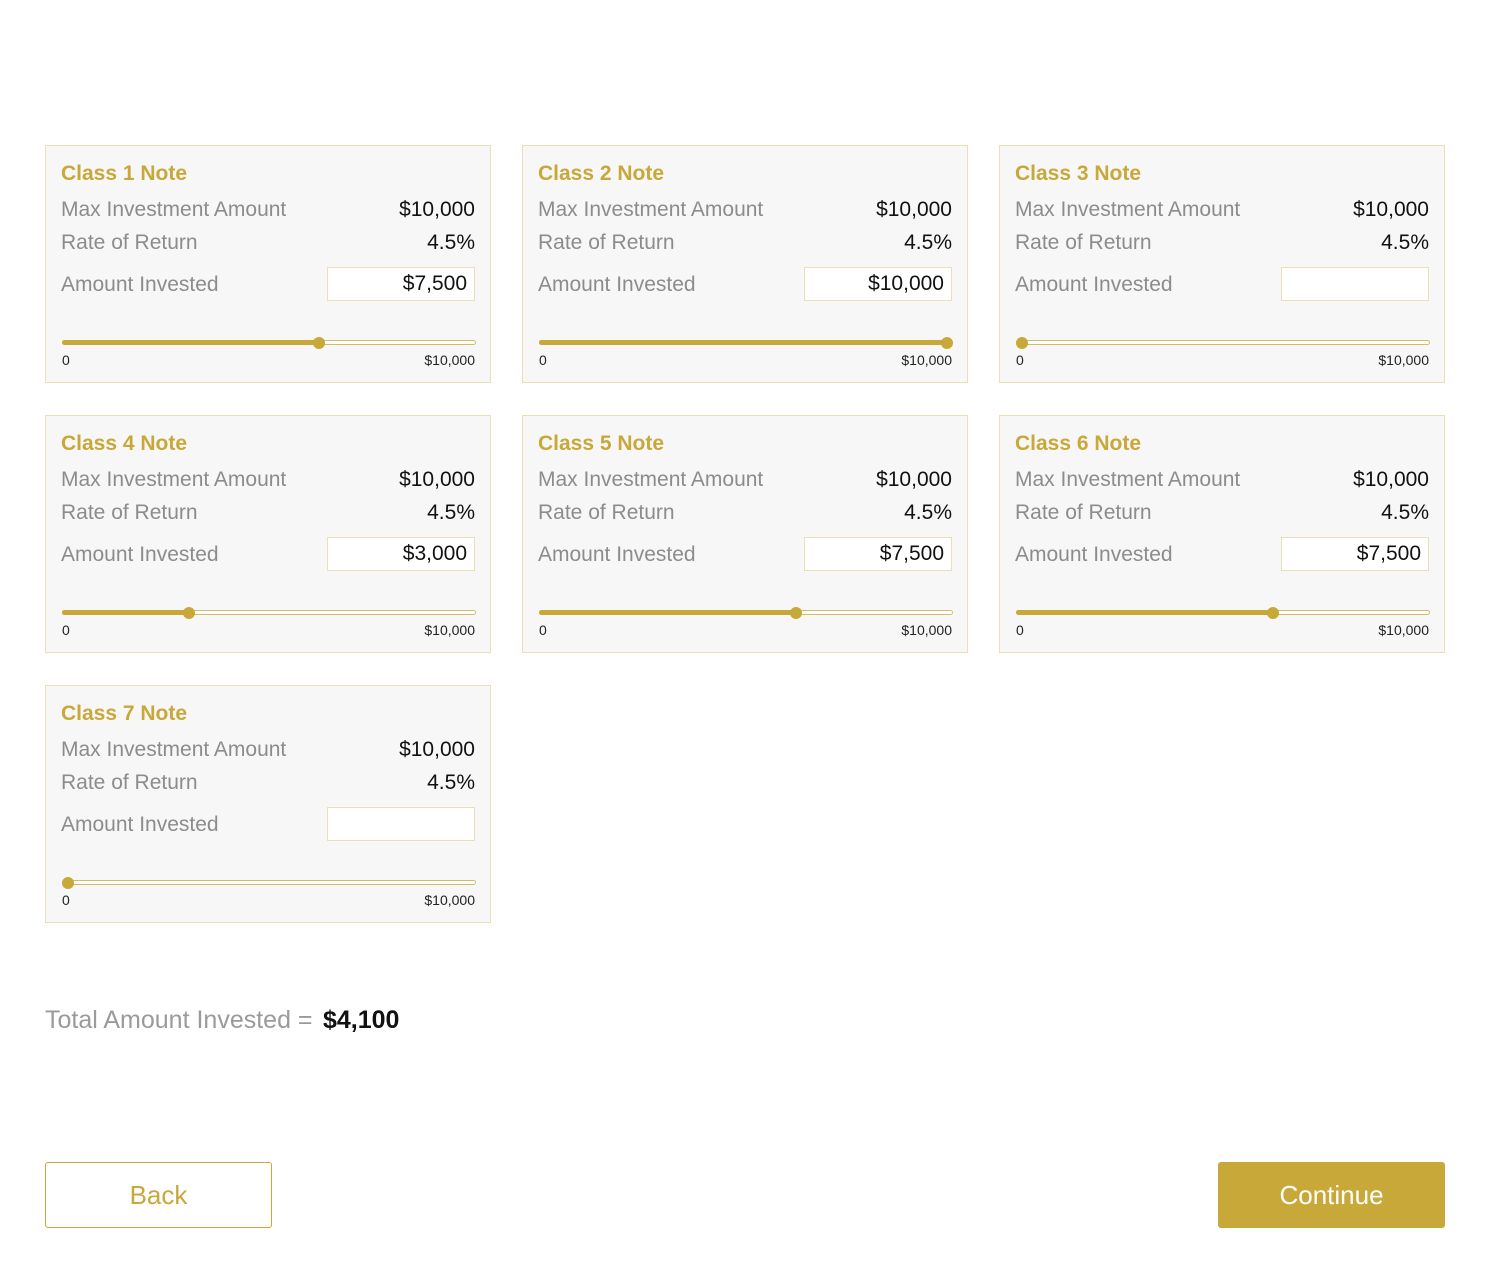 The height and width of the screenshot is (1273, 1501). Describe the element at coordinates (124, 173) in the screenshot. I see `note-title: Class 1 Note` at that location.